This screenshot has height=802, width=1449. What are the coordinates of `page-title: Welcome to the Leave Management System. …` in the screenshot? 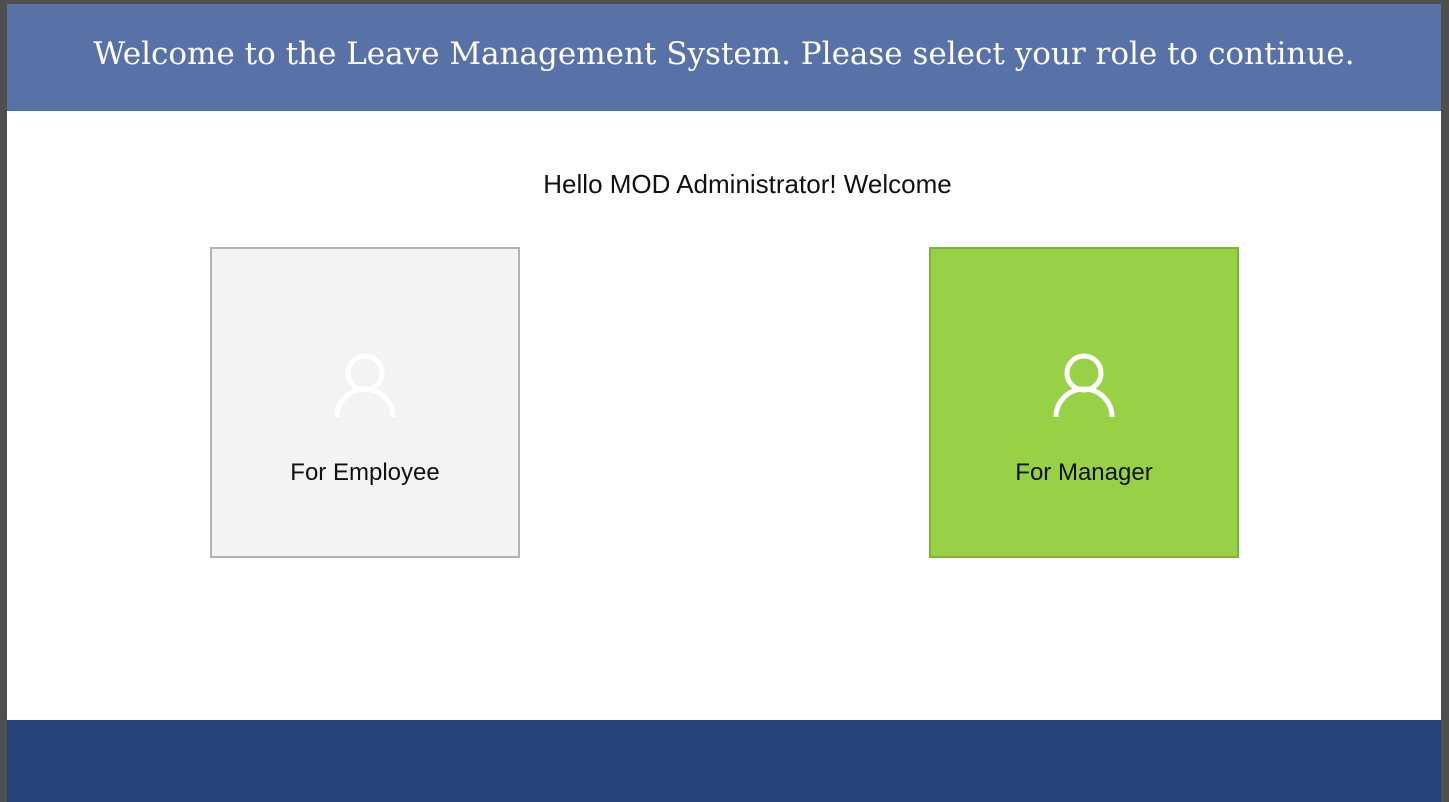 It's located at (724, 54).